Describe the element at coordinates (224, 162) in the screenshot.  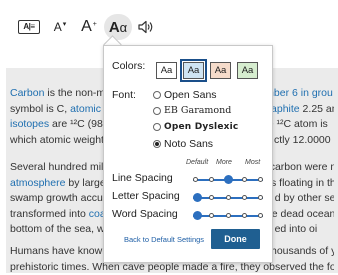
I see `spacing-col-more: More` at that location.